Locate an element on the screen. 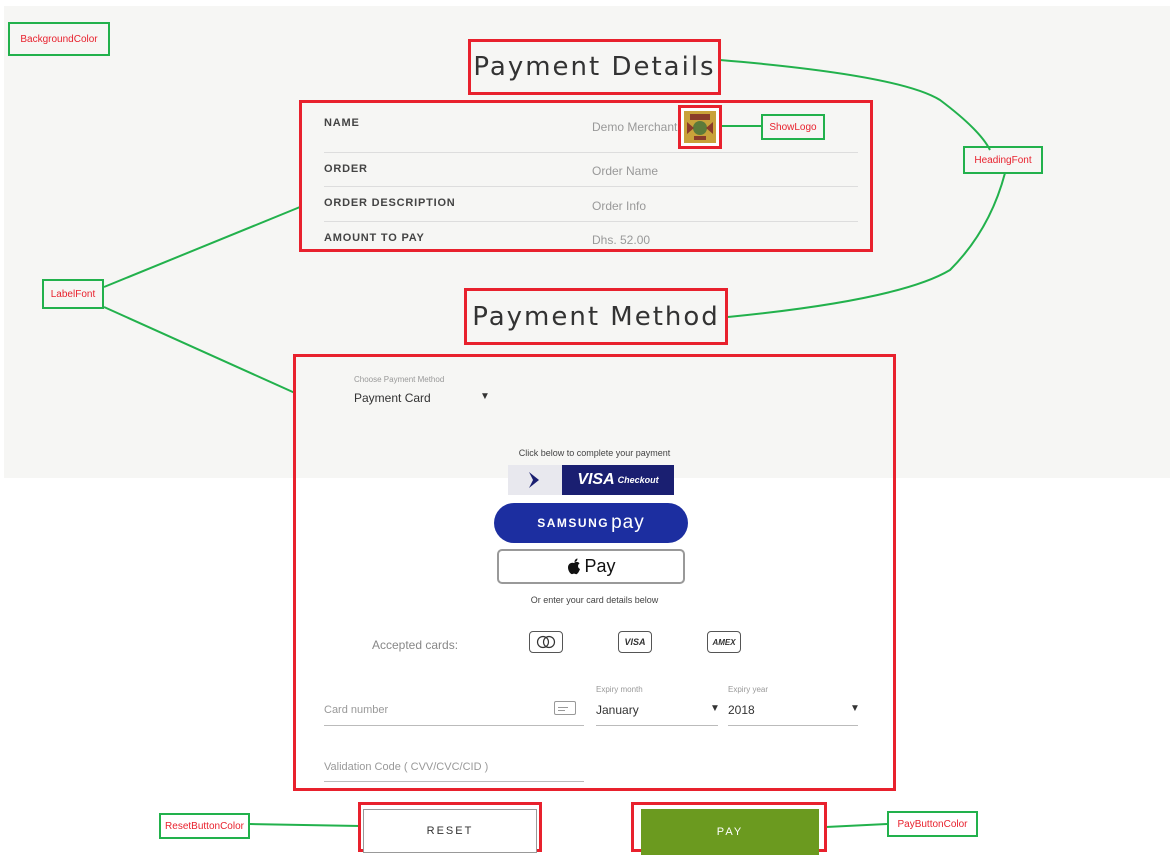  cvv-input: Validation Code ( CVV/CVC/CID ) is located at coordinates (406, 767).